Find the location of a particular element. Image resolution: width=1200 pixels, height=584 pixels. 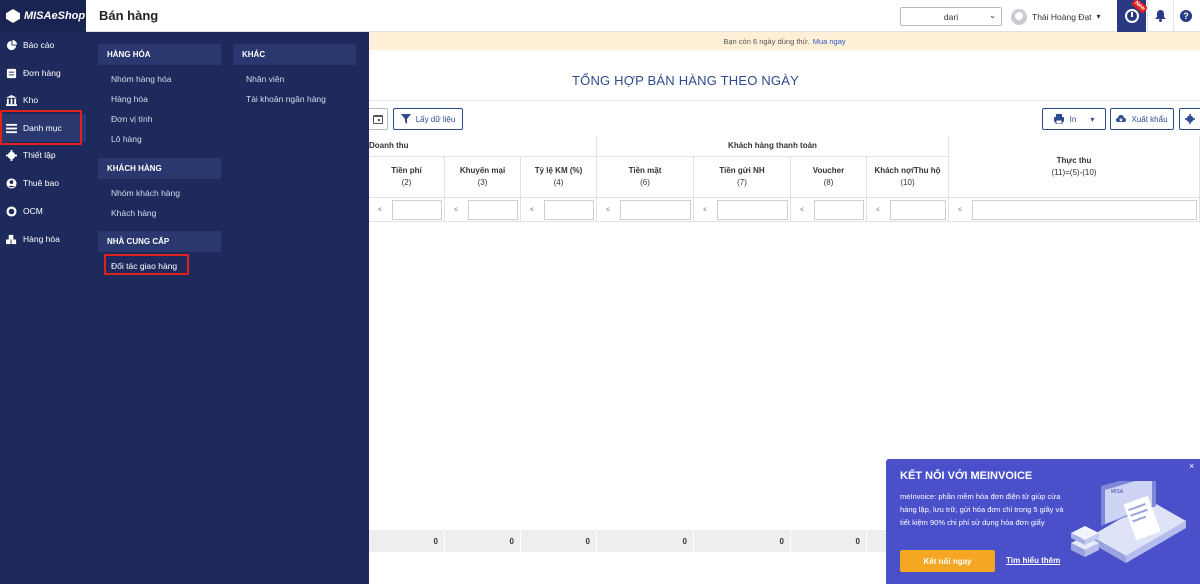

menu-item-hang-hoa: Hàng hóa is located at coordinates (129, 99).